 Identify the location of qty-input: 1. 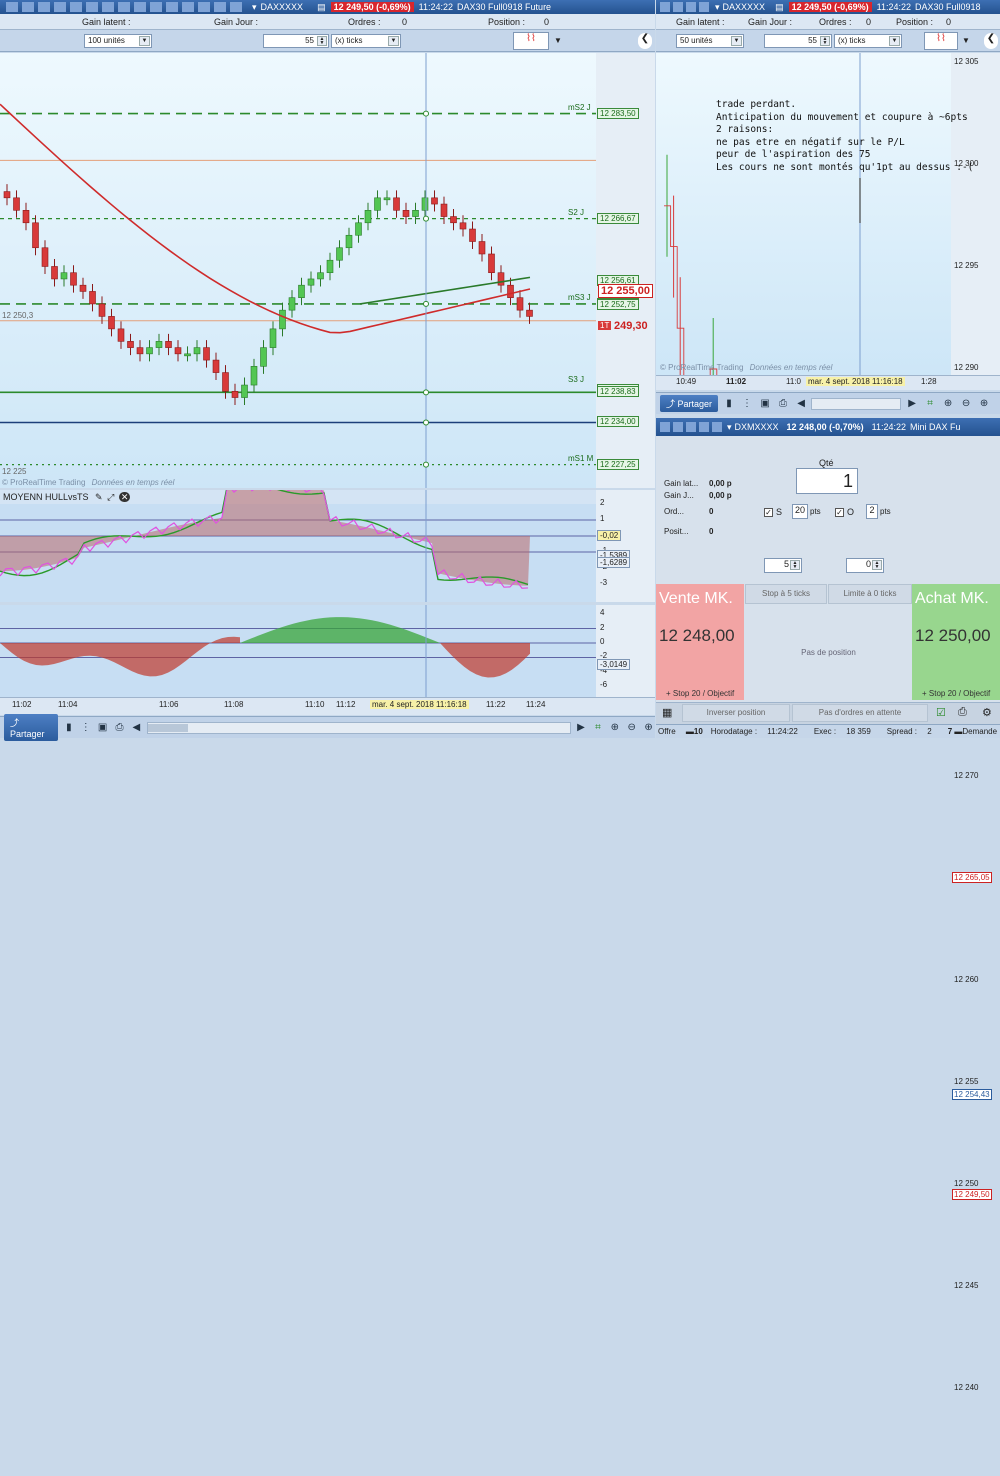
(827, 481).